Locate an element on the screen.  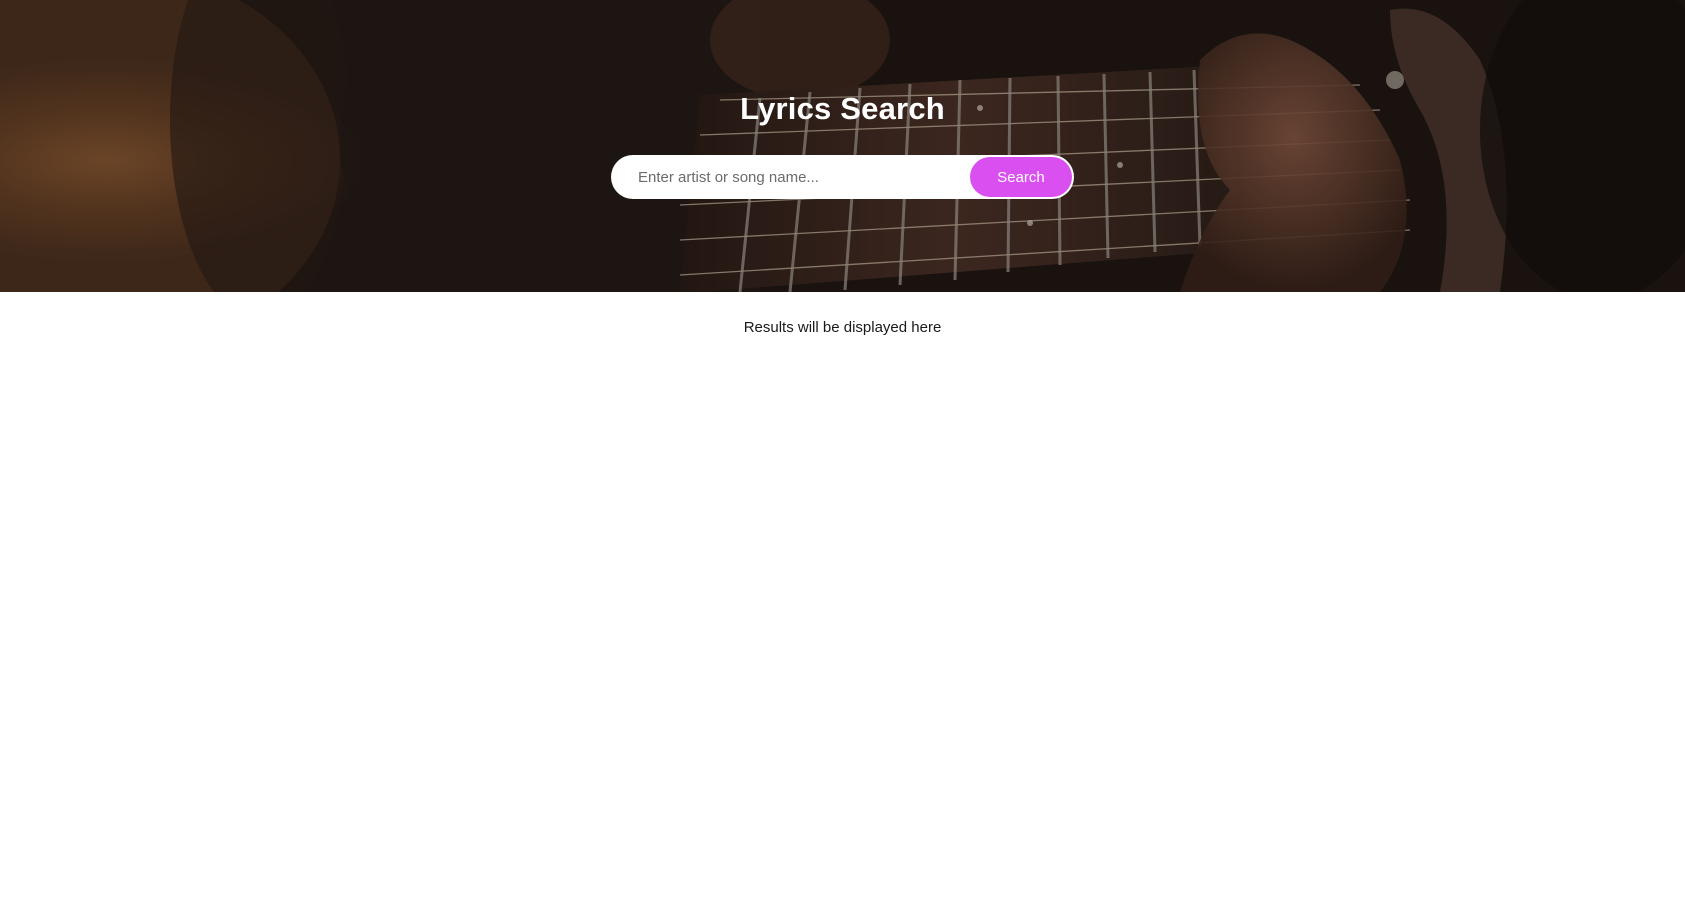
results-placeholder: Results will be displayed here is located at coordinates (842, 327).